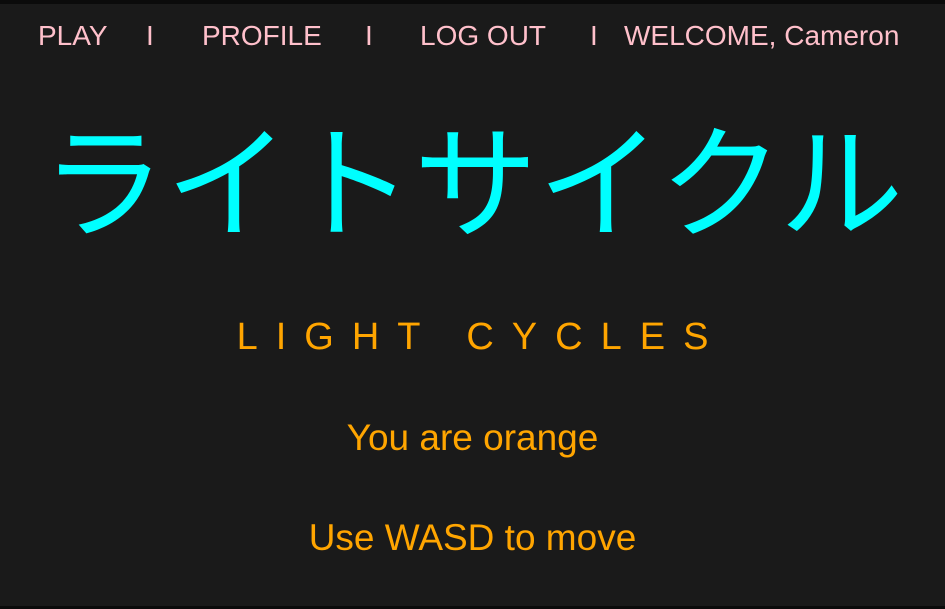 This screenshot has height=609, width=945. What do you see at coordinates (262, 36) in the screenshot?
I see `nav-profile-link: PROFILE` at bounding box center [262, 36].